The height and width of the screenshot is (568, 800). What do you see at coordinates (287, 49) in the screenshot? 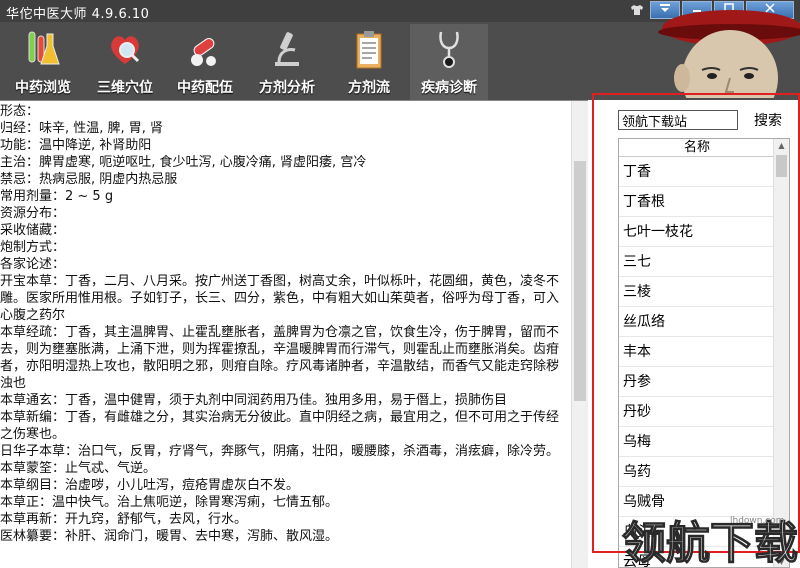
I see `microscope-icon` at bounding box center [287, 49].